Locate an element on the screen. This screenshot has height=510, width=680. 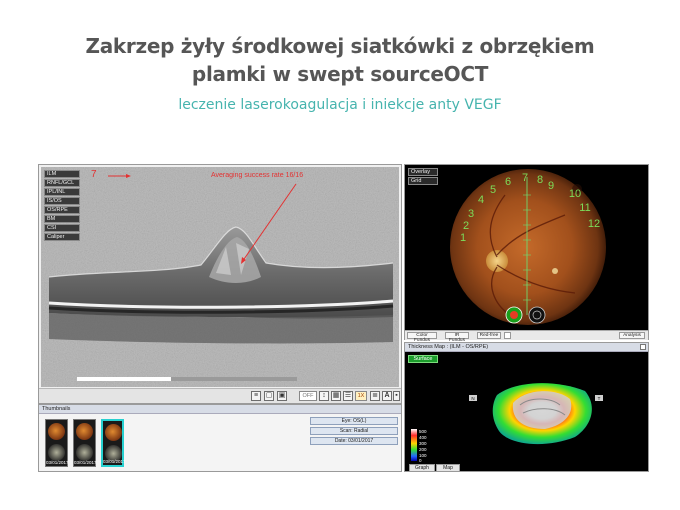
temporal-label: T is located at coordinates (599, 398).